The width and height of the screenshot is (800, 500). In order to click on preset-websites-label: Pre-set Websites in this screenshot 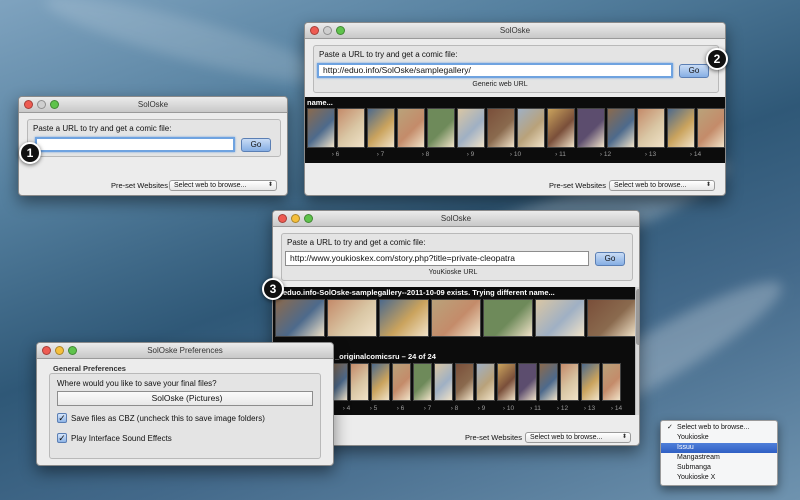, I will do `click(577, 185)`.